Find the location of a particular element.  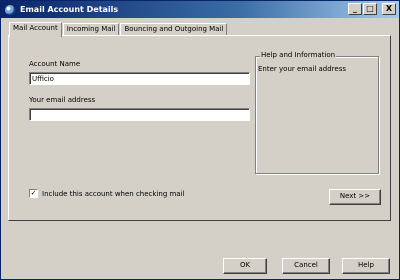

tab-mail-account: Mail Account is located at coordinates (35, 29).